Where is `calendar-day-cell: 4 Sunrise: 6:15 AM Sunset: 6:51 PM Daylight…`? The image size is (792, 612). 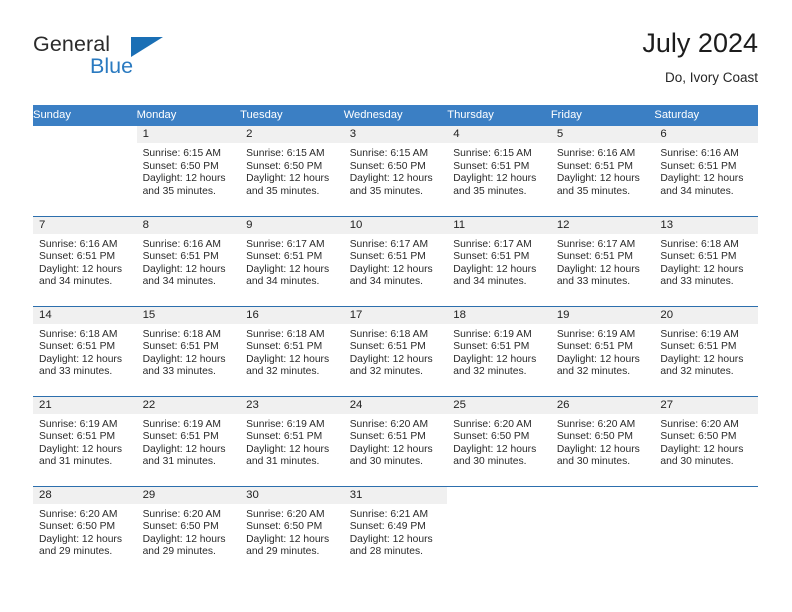
calendar-day-cell: 4 Sunrise: 6:15 AM Sunset: 6:51 PM Daylight… is located at coordinates (499, 171).